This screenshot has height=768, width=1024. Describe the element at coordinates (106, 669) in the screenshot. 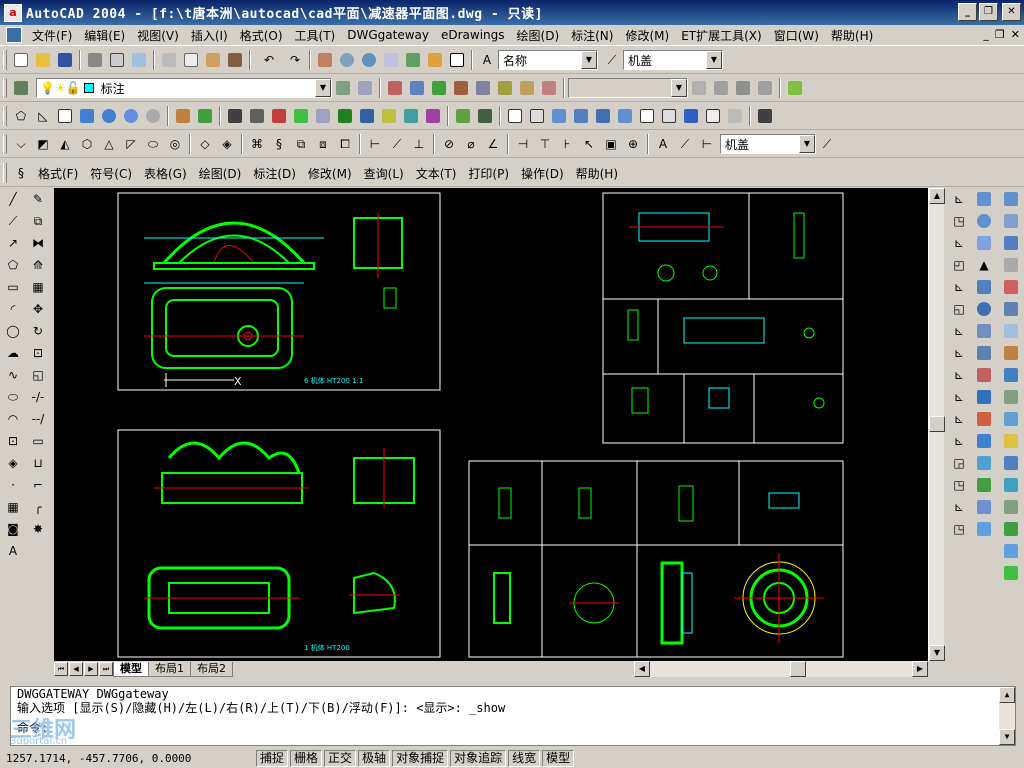

I see `tab-last-button: ⏭` at that location.